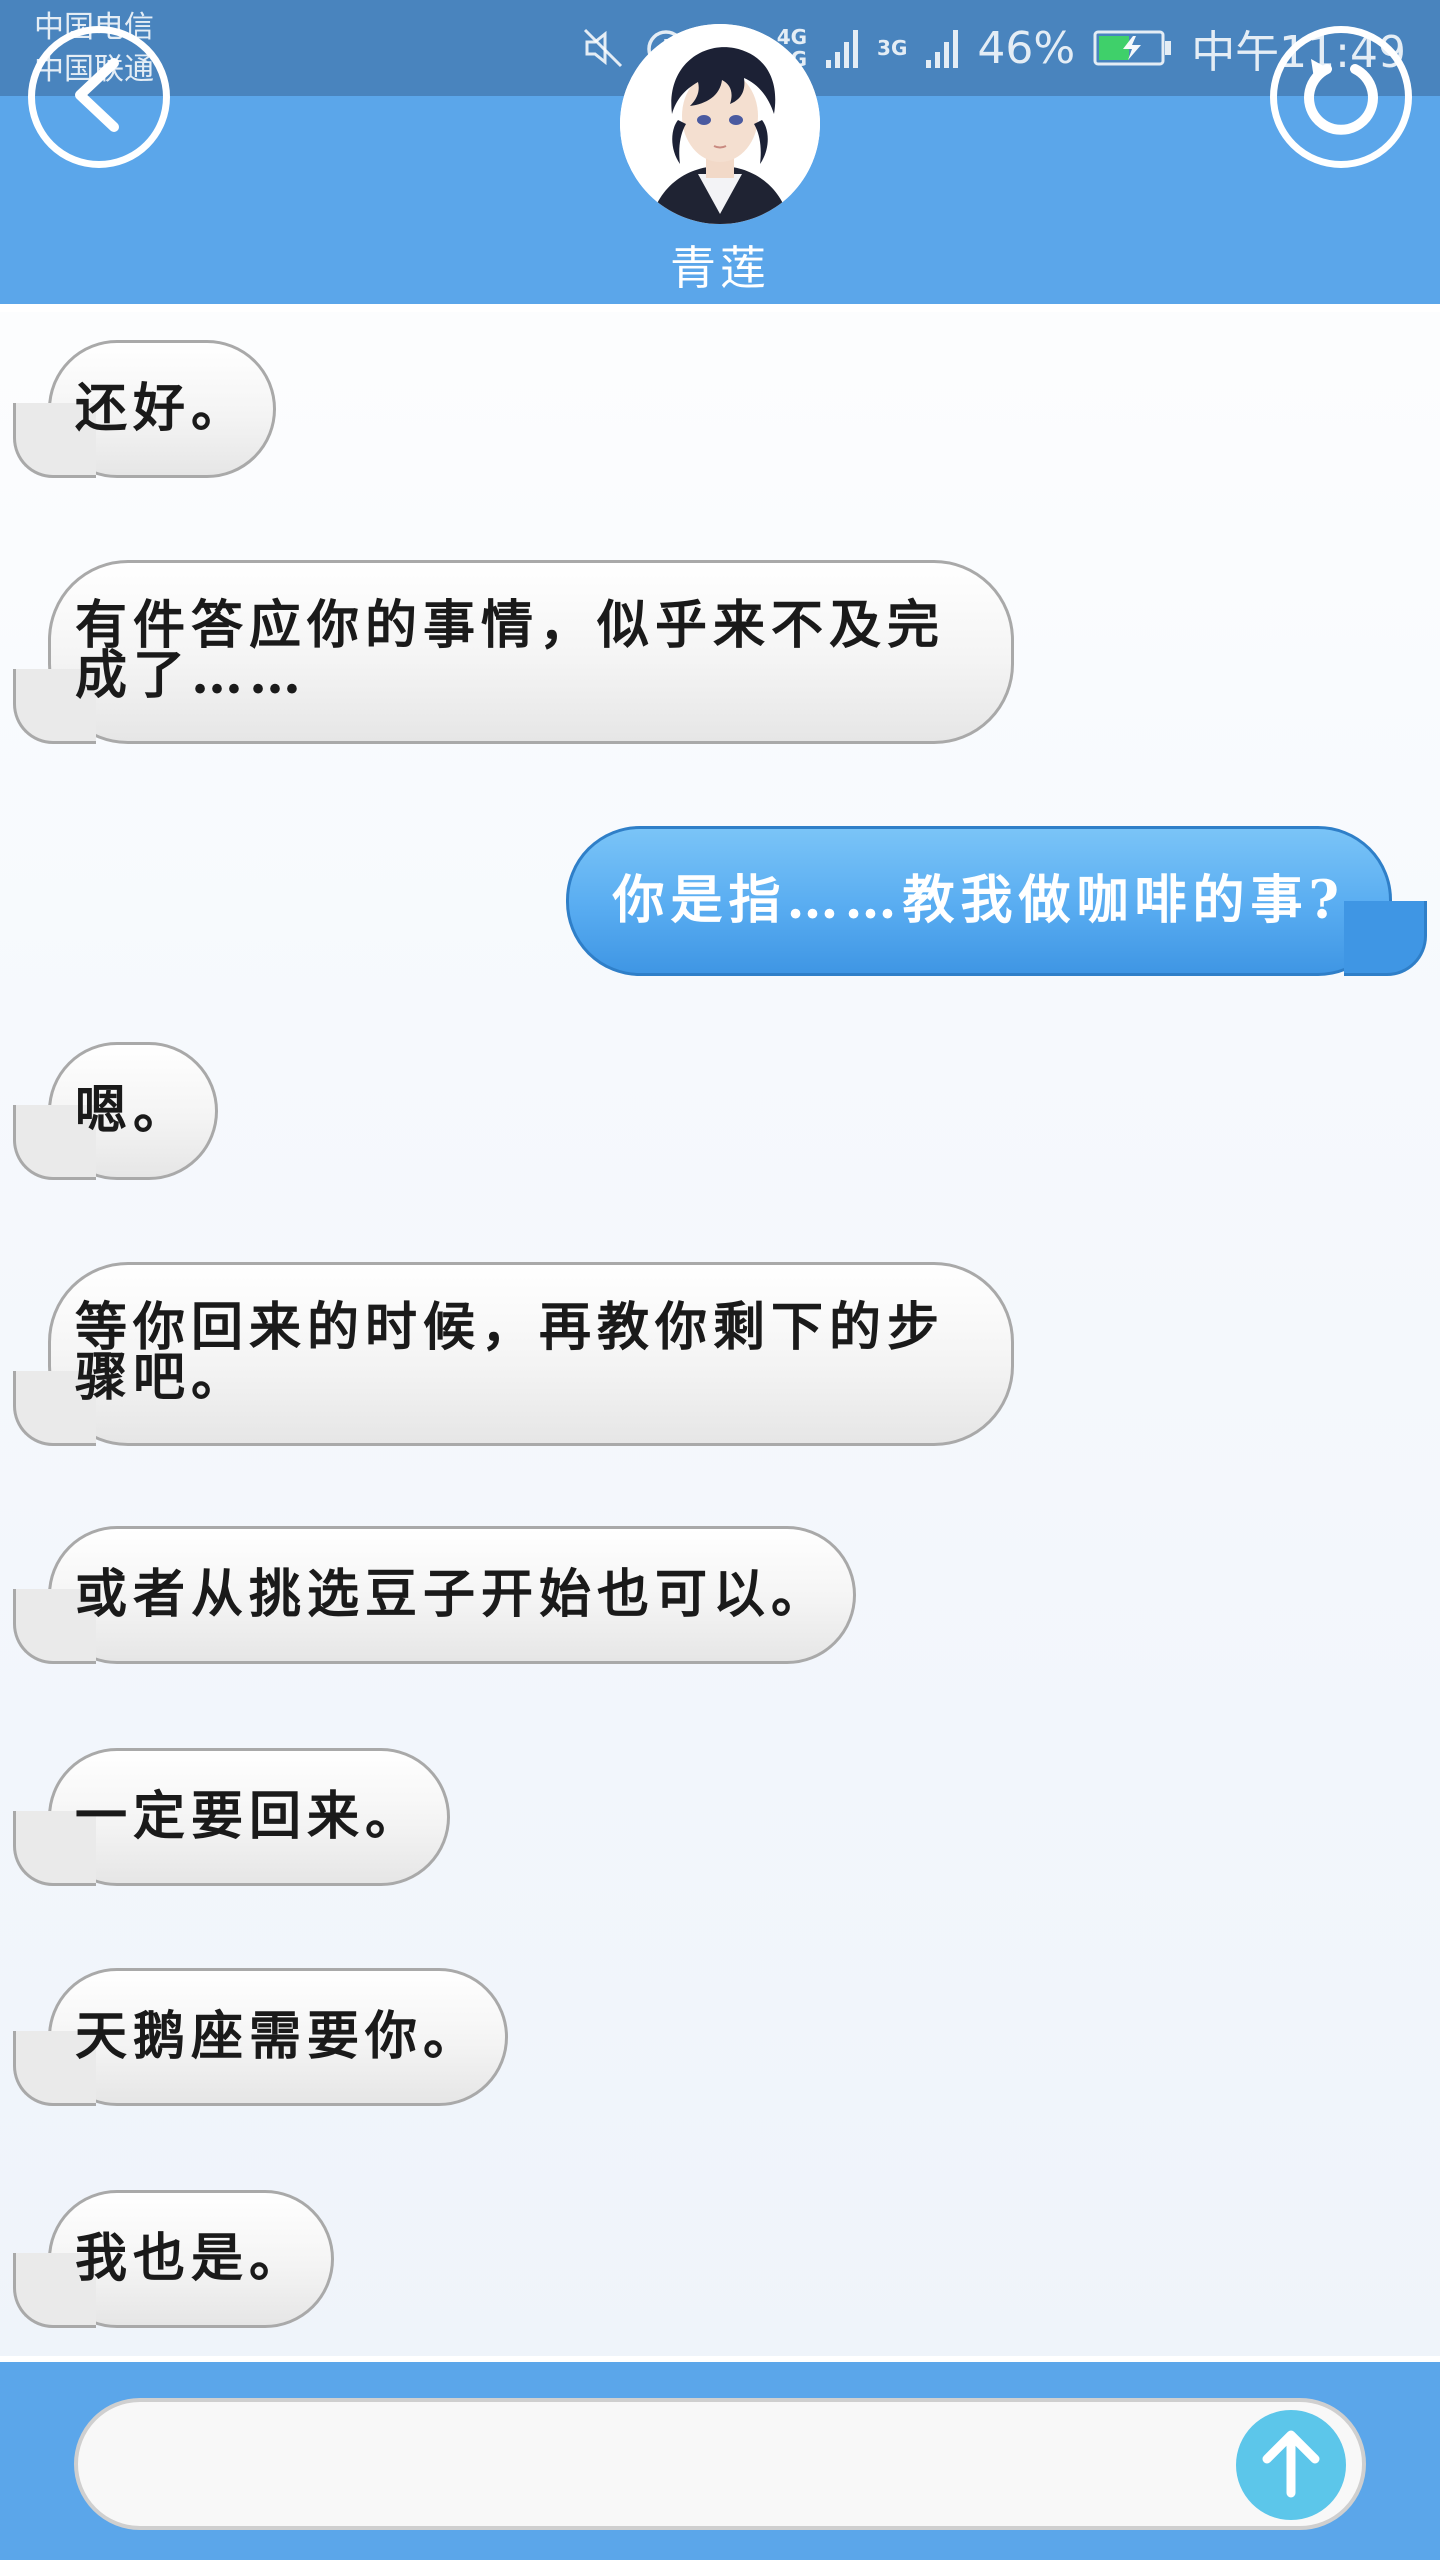 This screenshot has width=1440, height=2560. Describe the element at coordinates (510, 1352) in the screenshot. I see `message-text: 等你回来的时候，再教你剩下的步骤吧。` at that location.